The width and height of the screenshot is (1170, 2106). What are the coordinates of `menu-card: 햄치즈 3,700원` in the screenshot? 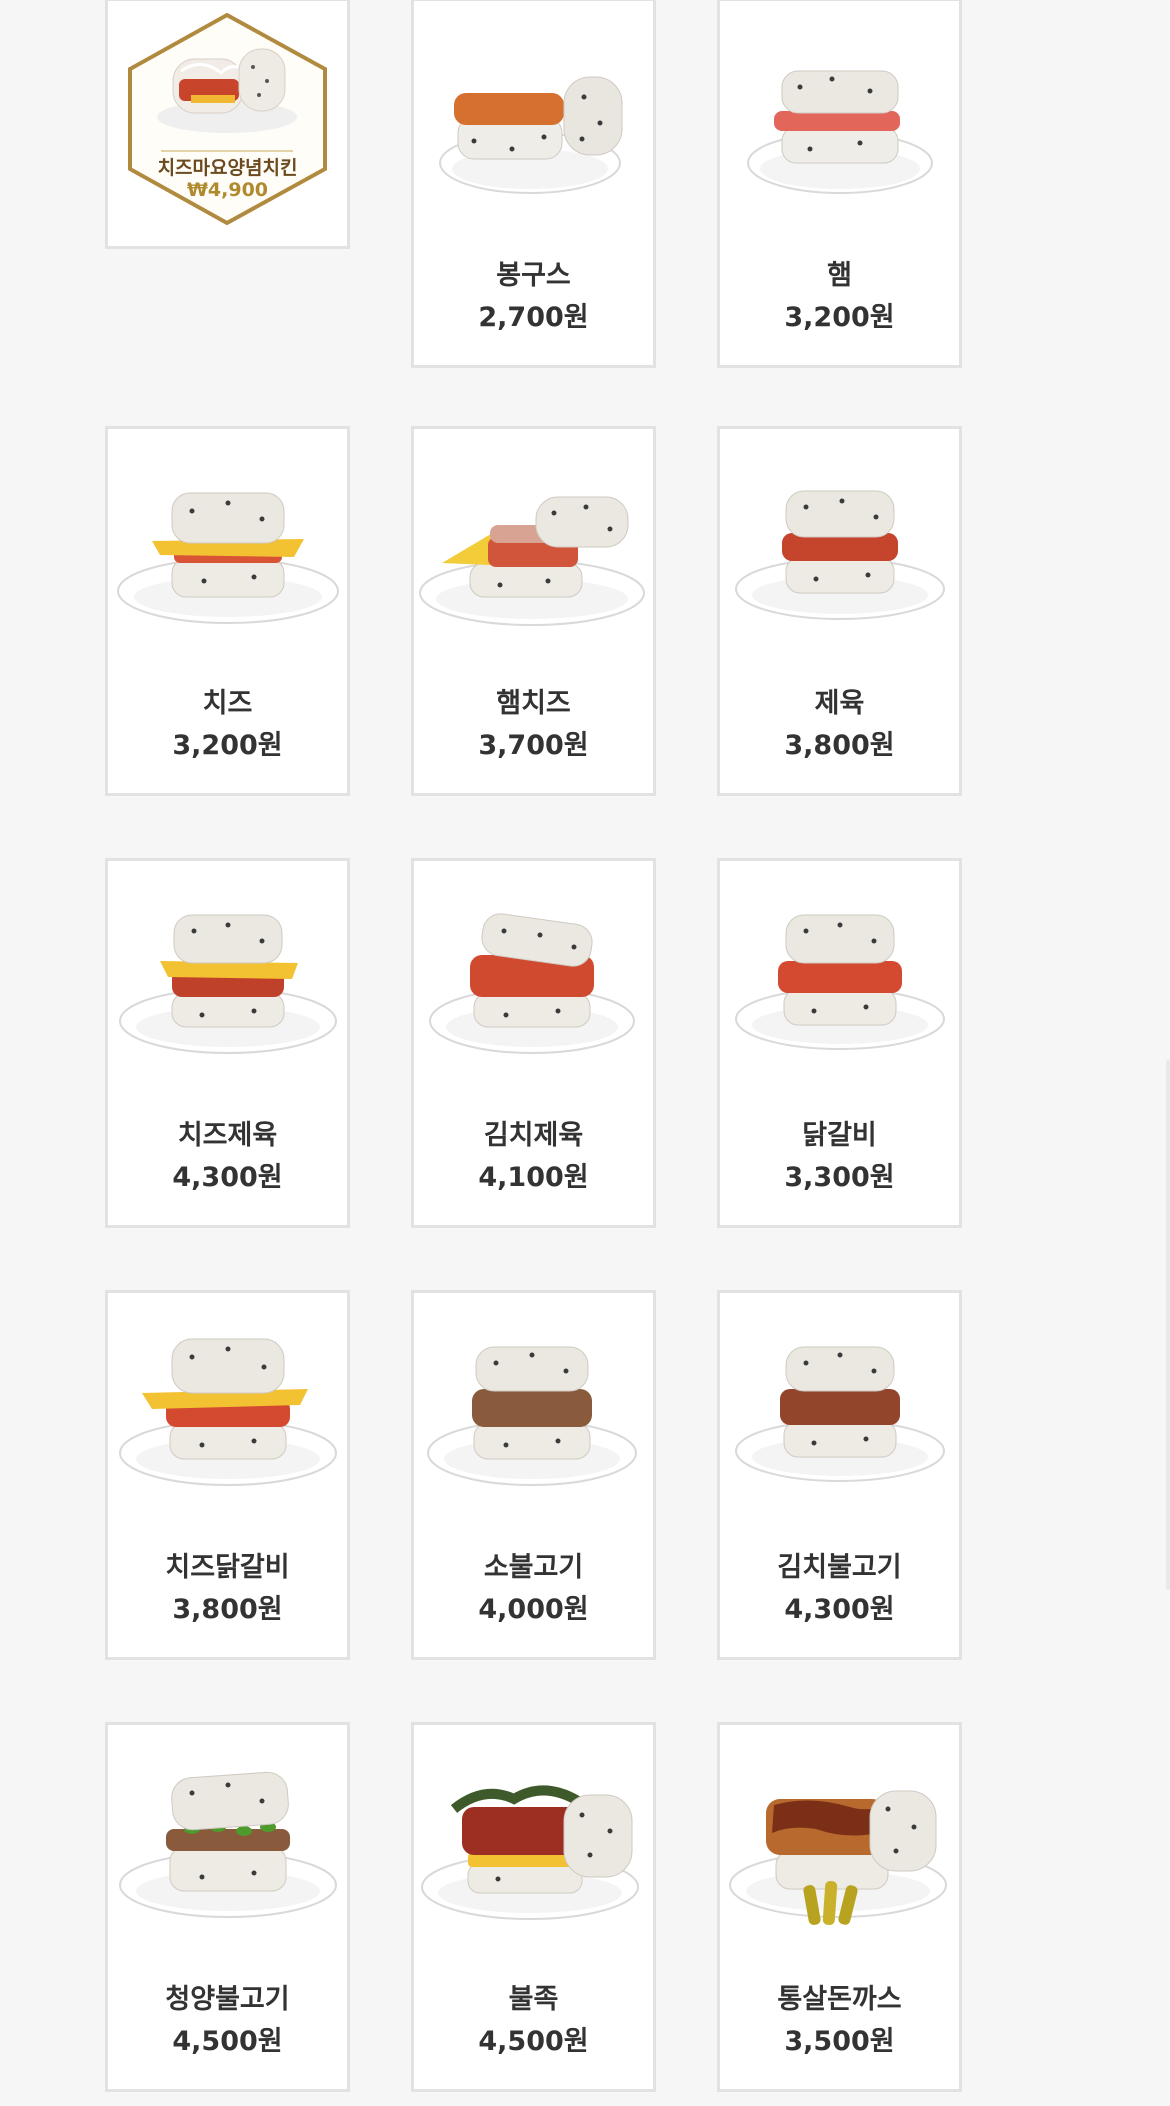 It's located at (533, 611).